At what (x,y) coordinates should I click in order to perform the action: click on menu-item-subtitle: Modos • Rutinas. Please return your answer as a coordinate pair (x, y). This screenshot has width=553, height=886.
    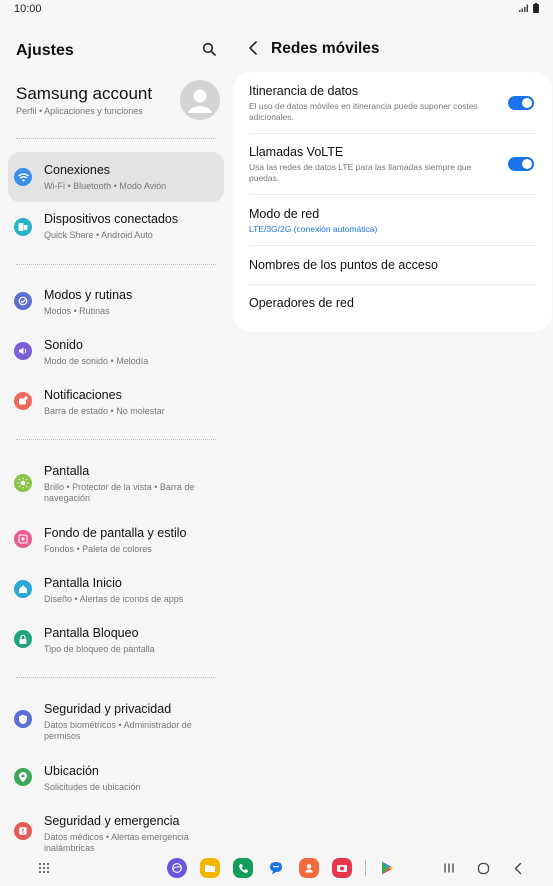
    Looking at the image, I should click on (77, 311).